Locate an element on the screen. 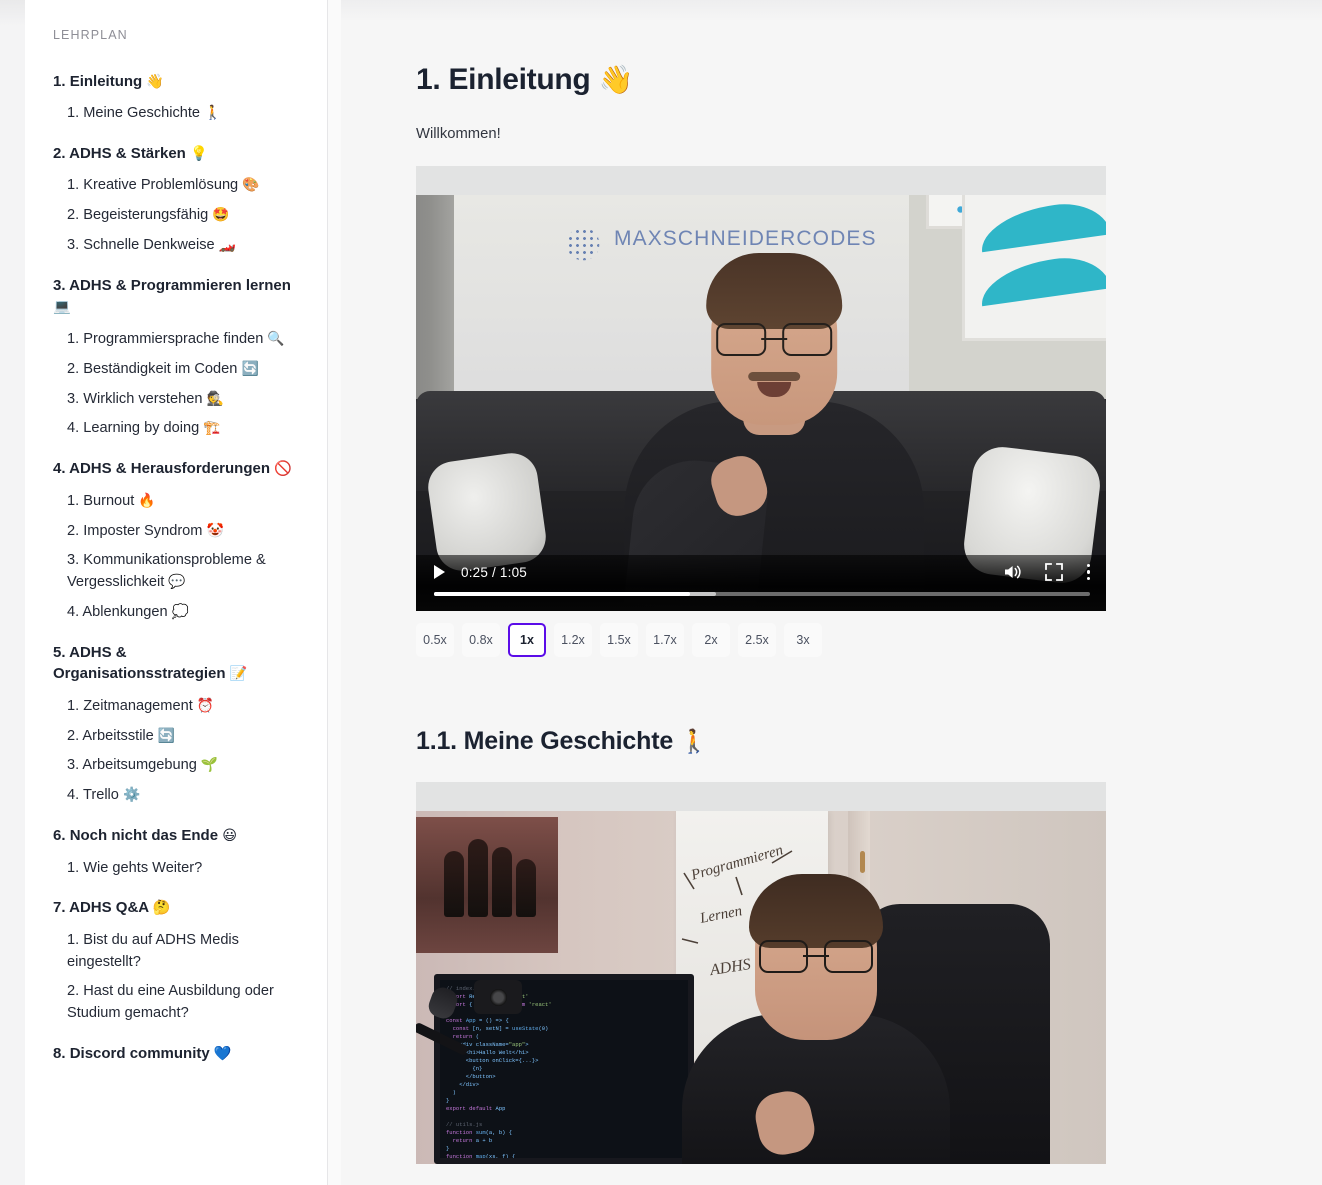  sidebar-item-schnelle-denkweise: 3. Schnelle Denkweise 🏎️ is located at coordinates (176, 246).